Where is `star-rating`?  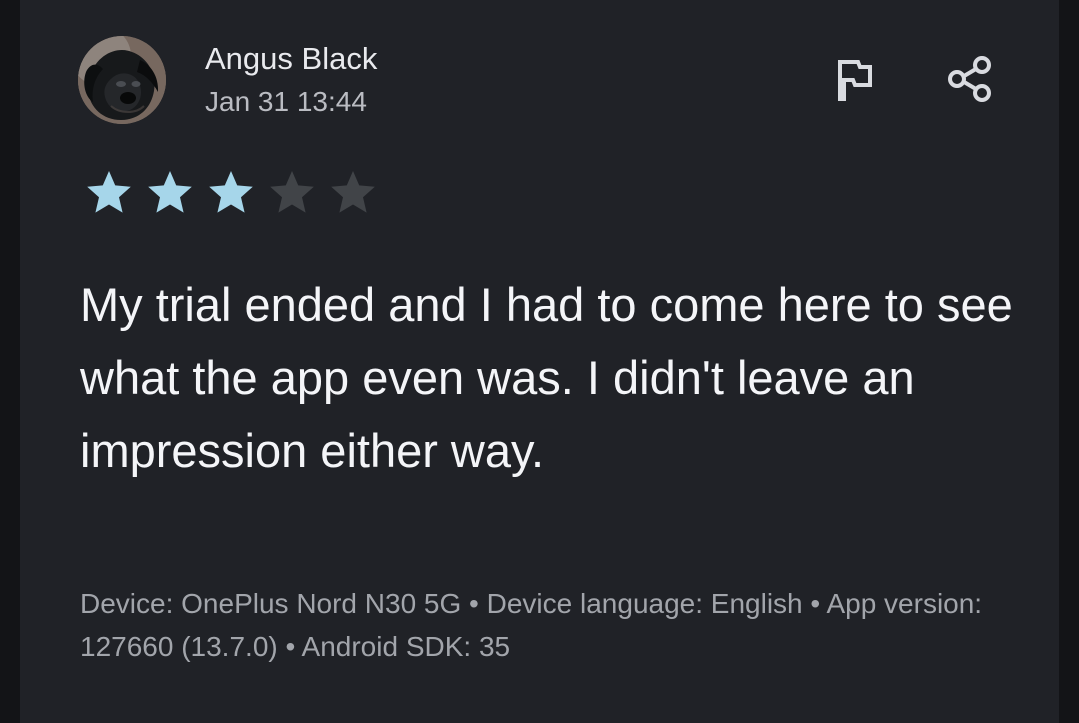 star-rating is located at coordinates (231, 192).